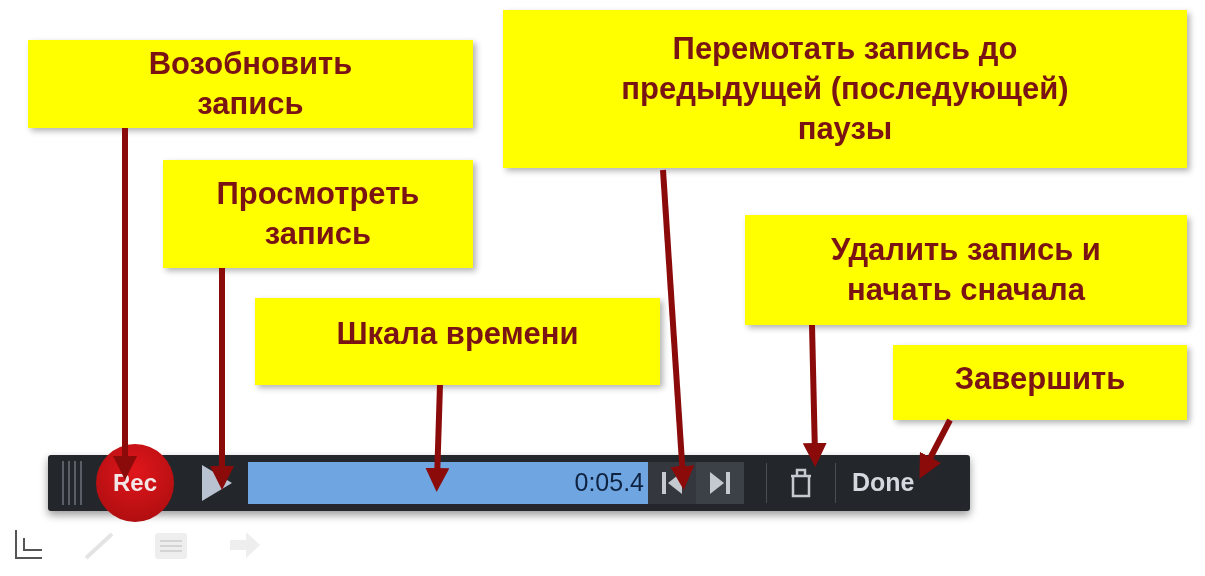  I want to click on record-button: Rec, so click(135, 482).